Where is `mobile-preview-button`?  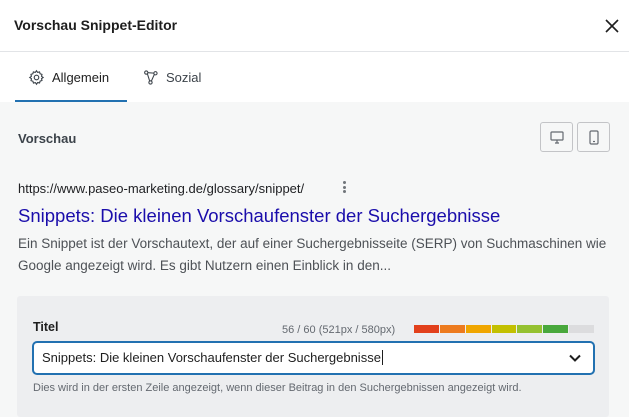 mobile-preview-button is located at coordinates (593, 137).